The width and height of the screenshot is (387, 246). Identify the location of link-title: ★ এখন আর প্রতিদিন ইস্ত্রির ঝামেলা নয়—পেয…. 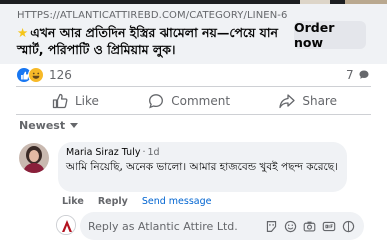
(153, 41).